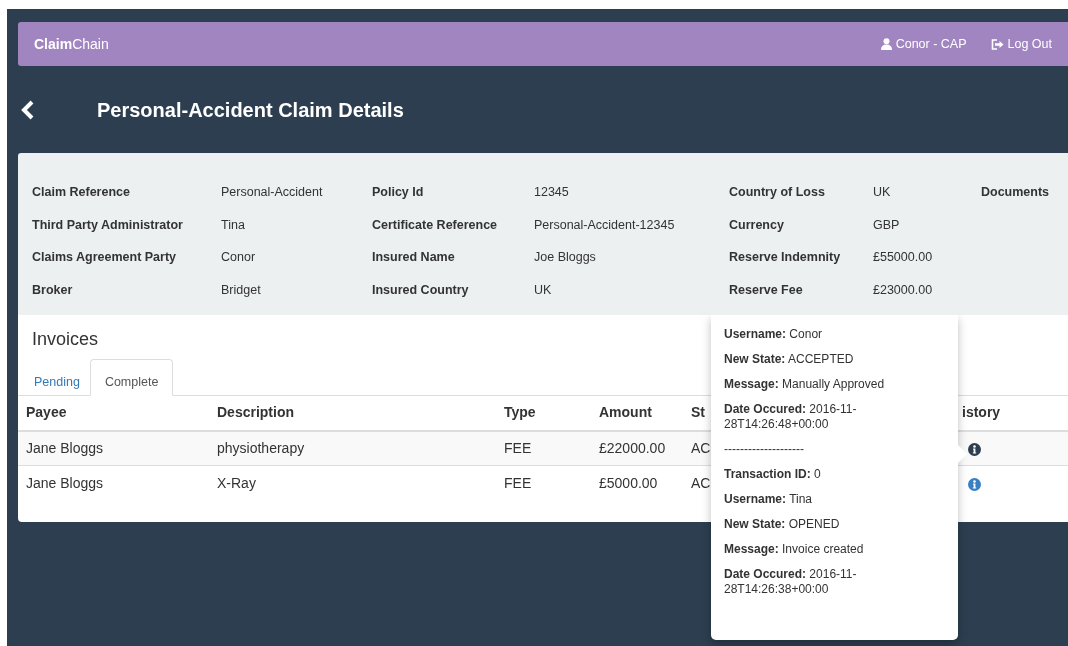 The image size is (1068, 646). What do you see at coordinates (552, 192) in the screenshot?
I see `field-value: 12345` at bounding box center [552, 192].